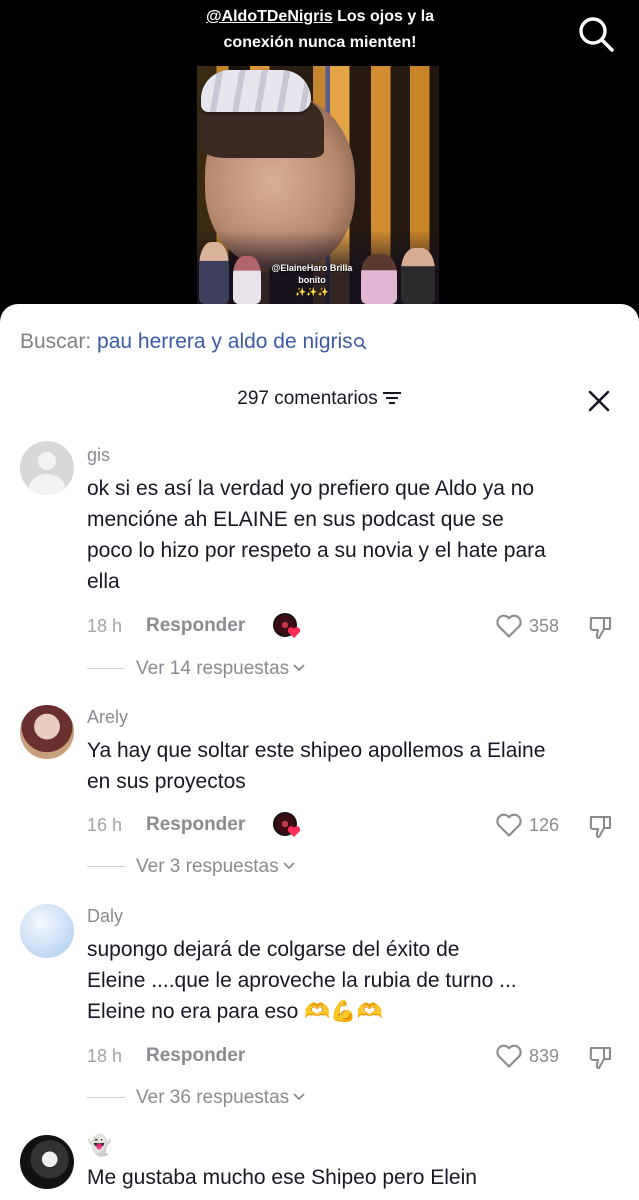 The width and height of the screenshot is (639, 1200). I want to click on like-count: 358, so click(544, 626).